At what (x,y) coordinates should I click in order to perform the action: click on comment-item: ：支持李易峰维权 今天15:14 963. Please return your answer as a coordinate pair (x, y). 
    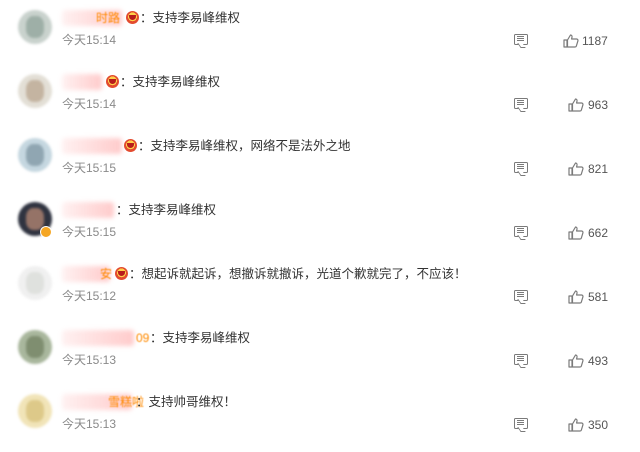
    Looking at the image, I should click on (320, 100).